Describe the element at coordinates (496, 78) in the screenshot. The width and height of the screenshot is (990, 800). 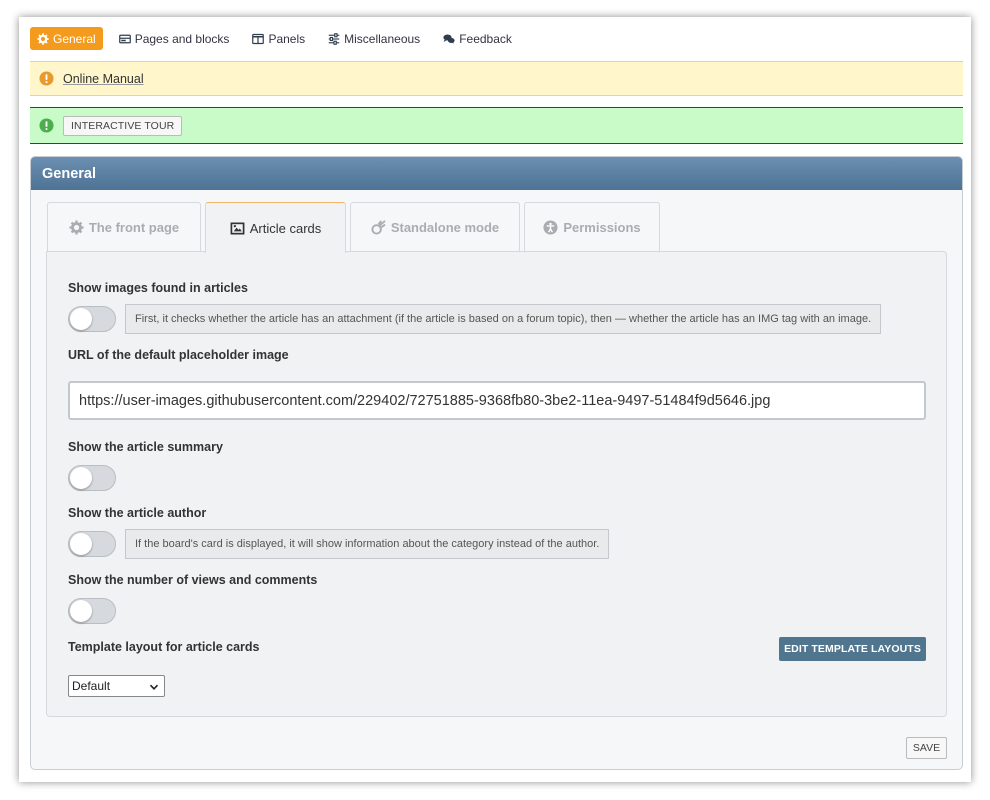
I see `manual-notice: Online Manual` at that location.